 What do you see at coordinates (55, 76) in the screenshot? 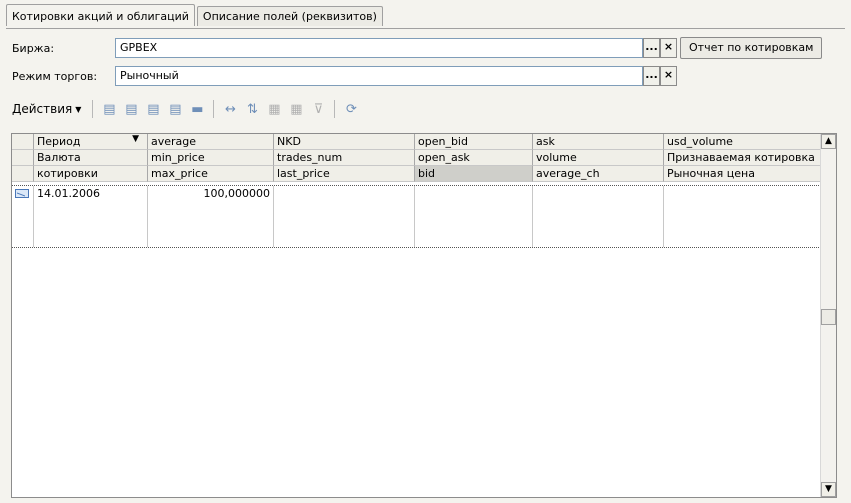
I see `trading-mode-label: Режим торгов:` at bounding box center [55, 76].